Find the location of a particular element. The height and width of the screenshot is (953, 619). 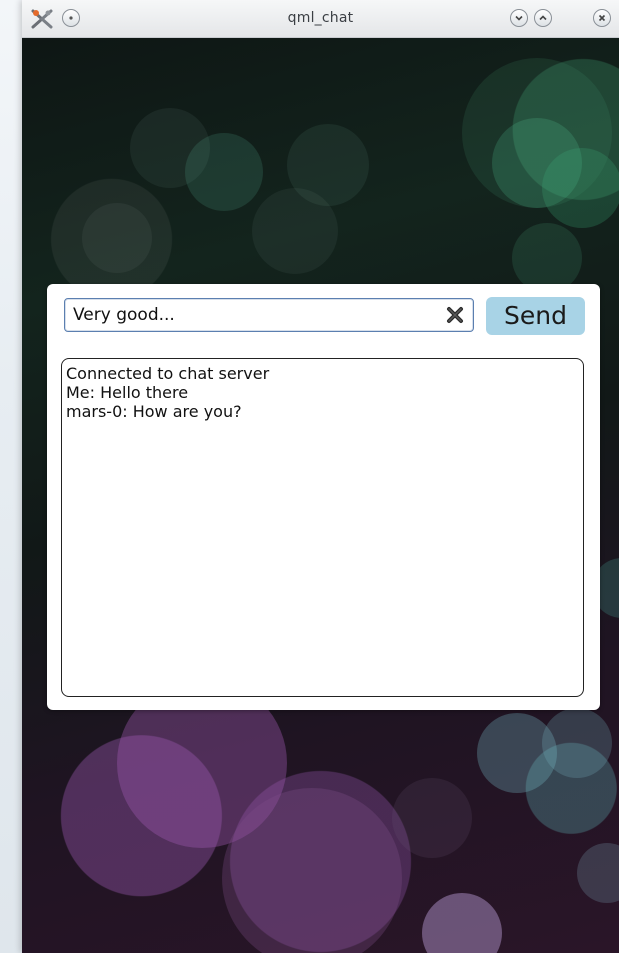

window-title: qml_chat is located at coordinates (320, 18).